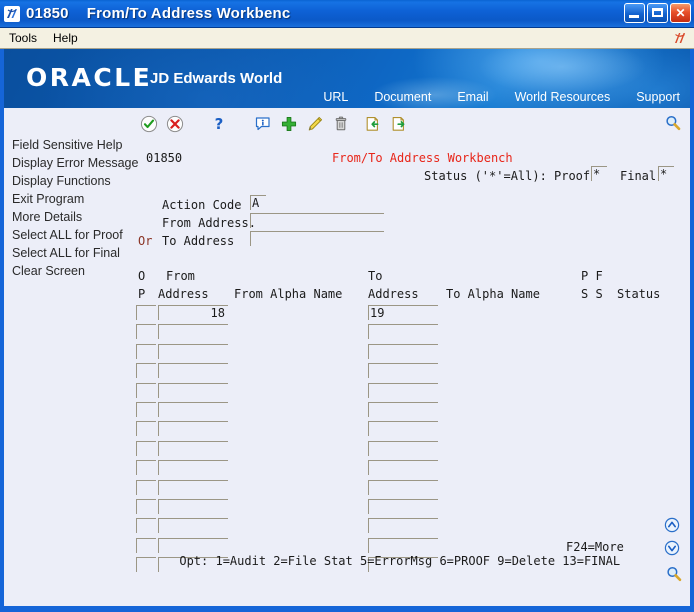  What do you see at coordinates (335, 97) in the screenshot?
I see `banner-link-url: URL` at bounding box center [335, 97].